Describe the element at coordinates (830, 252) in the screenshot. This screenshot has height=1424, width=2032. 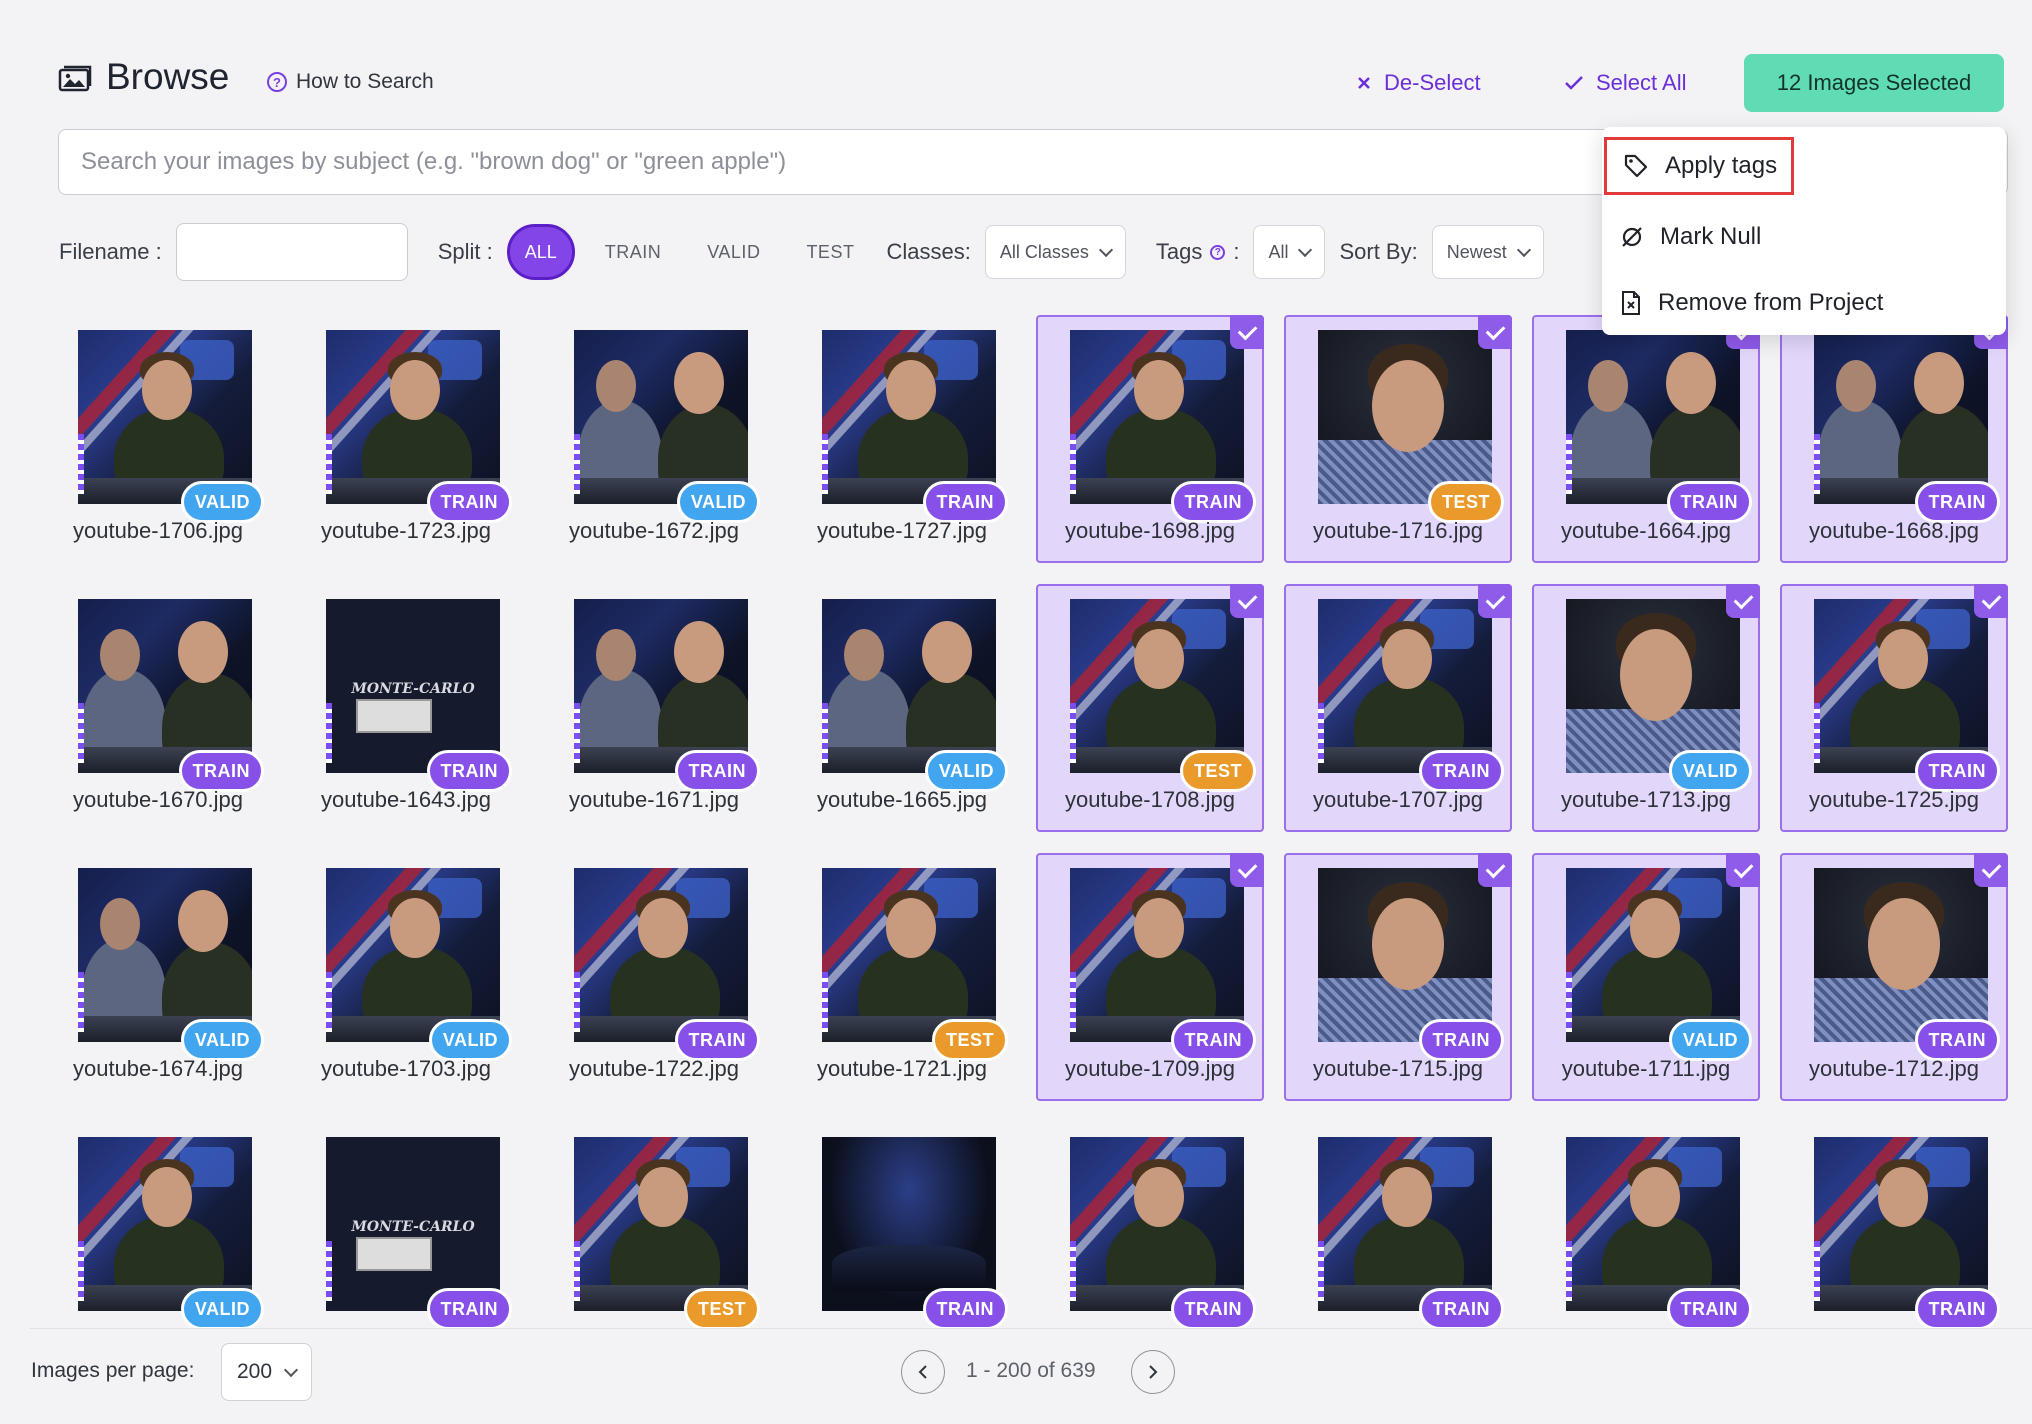
I see `split-option-test: TEST` at that location.